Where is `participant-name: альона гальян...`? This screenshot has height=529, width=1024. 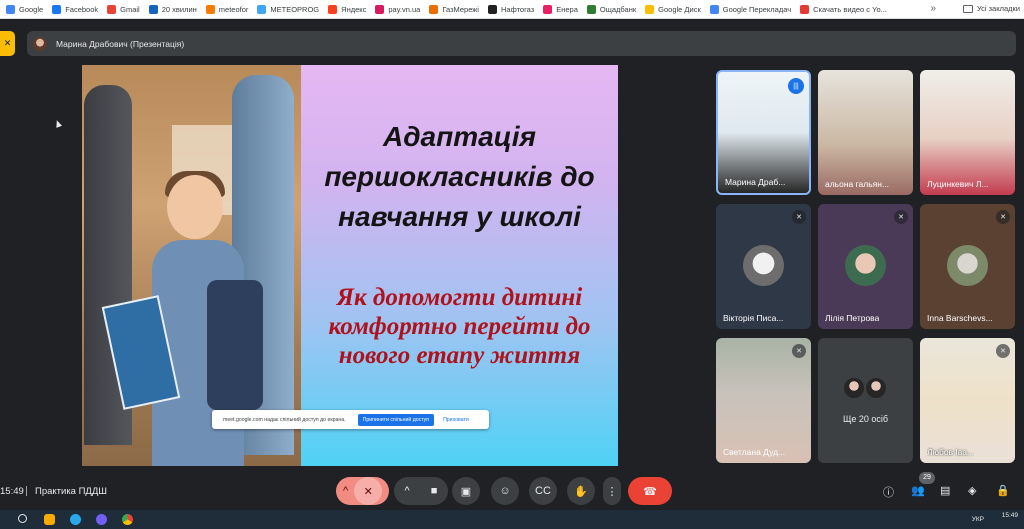 participant-name: альона гальян... is located at coordinates (857, 184).